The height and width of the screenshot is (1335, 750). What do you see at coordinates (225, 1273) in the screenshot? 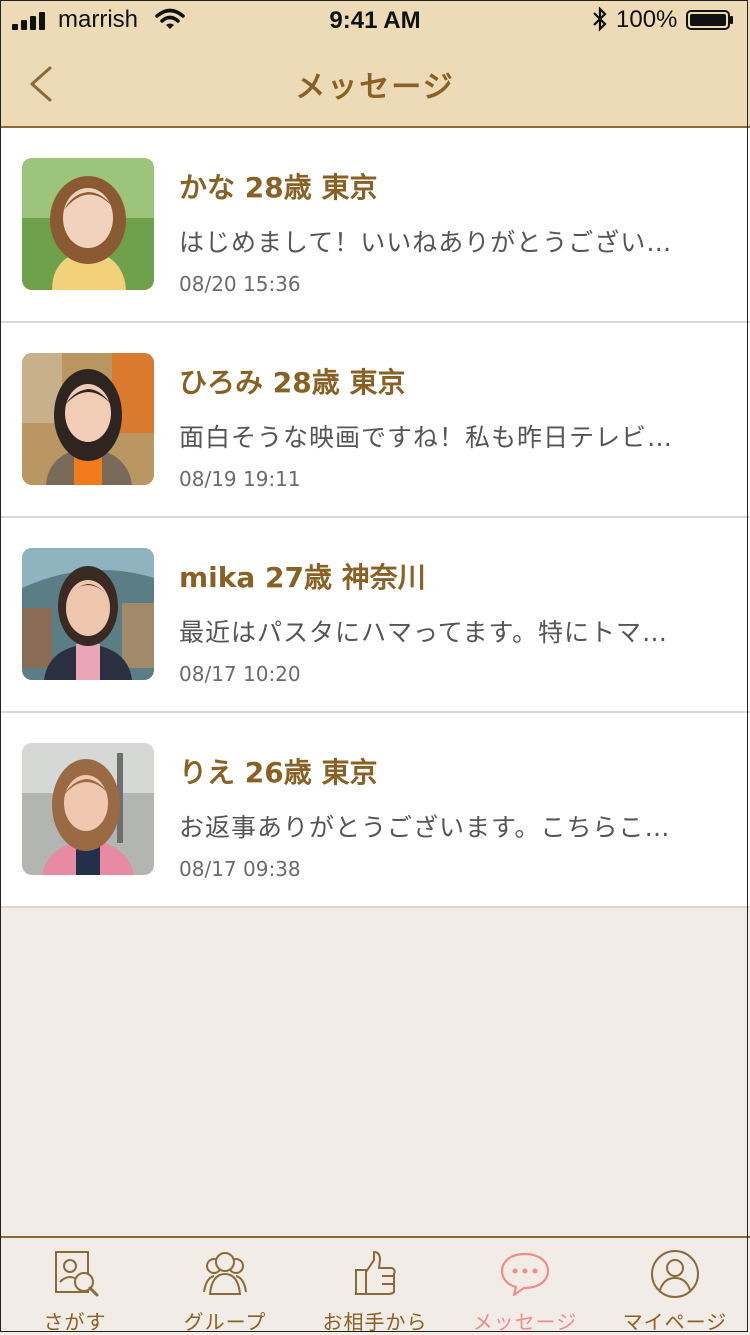
I see `group-icon` at bounding box center [225, 1273].